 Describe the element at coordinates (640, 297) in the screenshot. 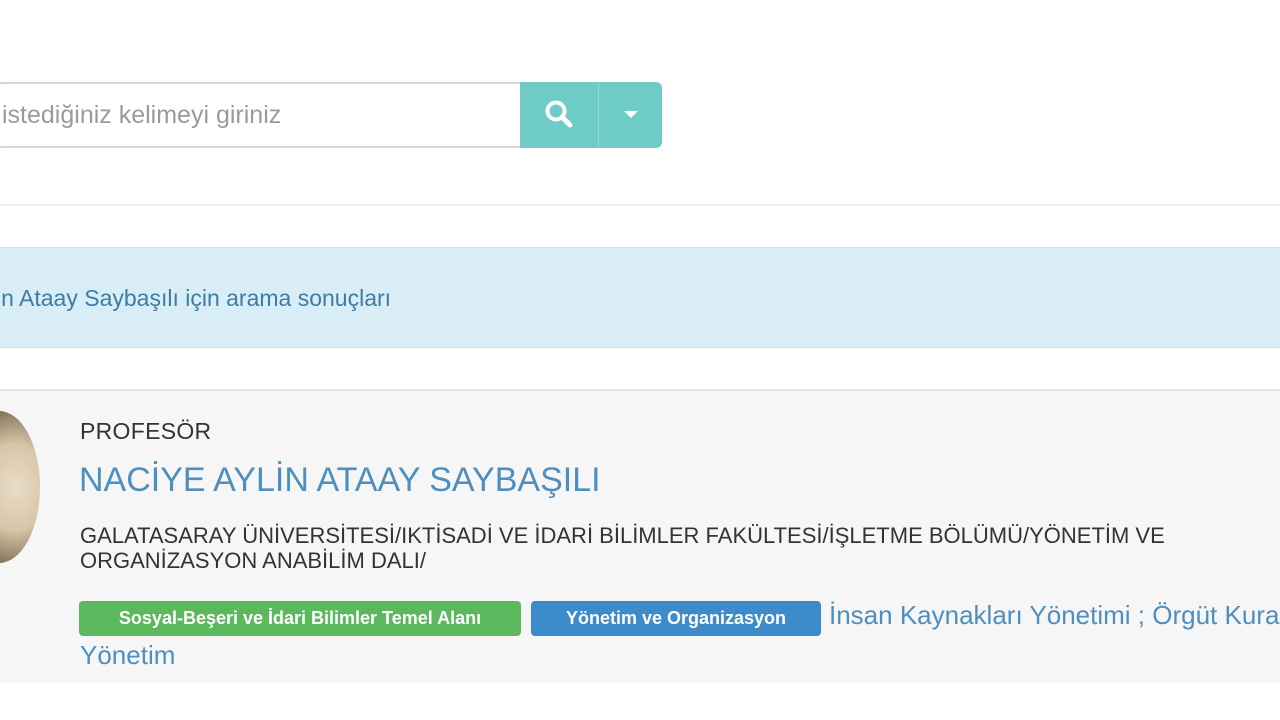

I see `search-results-banner: in Ataay Saybaşılı için arama sonuçları` at that location.